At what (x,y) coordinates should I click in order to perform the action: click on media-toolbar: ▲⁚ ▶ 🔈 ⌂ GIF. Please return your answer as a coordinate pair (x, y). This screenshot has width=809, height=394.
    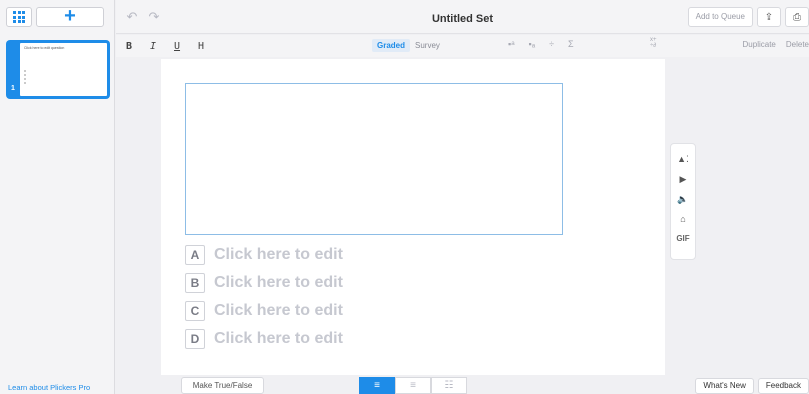
    Looking at the image, I should click on (683, 201).